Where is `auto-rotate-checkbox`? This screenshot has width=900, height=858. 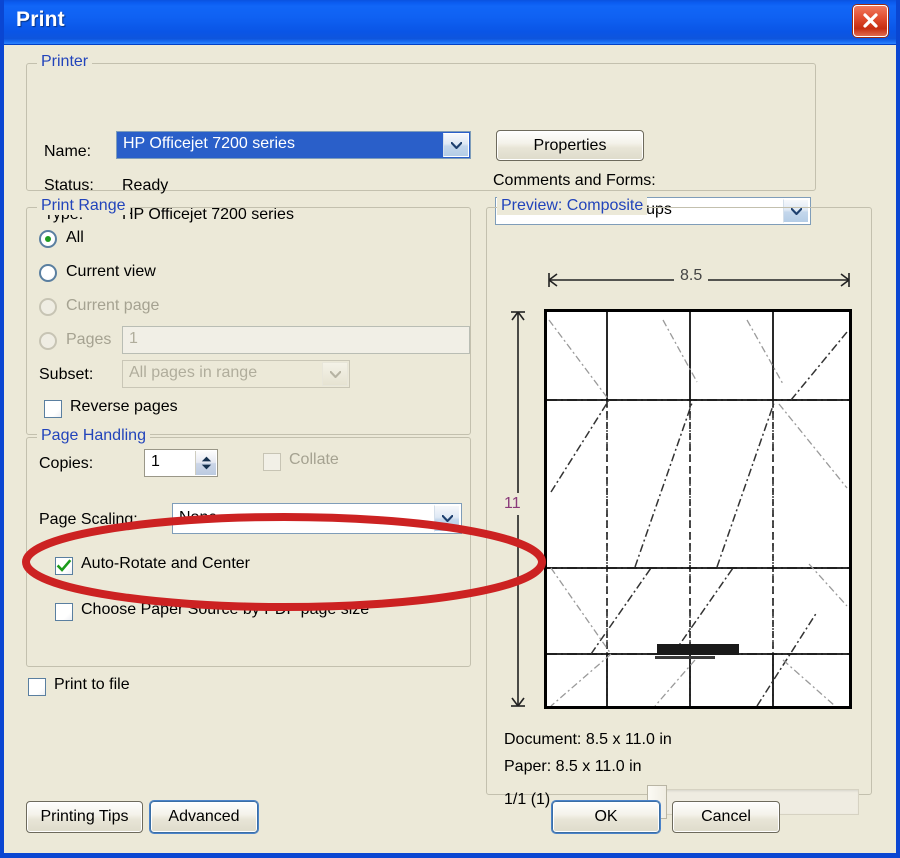 auto-rotate-checkbox is located at coordinates (64, 566).